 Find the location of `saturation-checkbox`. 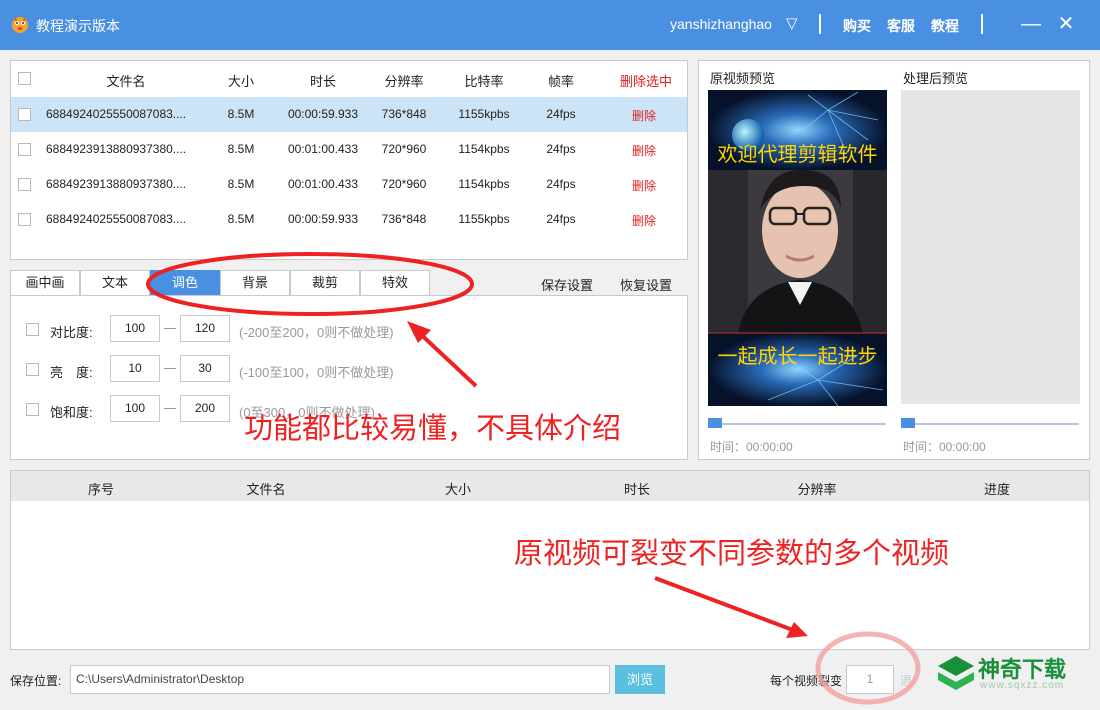

saturation-checkbox is located at coordinates (32, 409).